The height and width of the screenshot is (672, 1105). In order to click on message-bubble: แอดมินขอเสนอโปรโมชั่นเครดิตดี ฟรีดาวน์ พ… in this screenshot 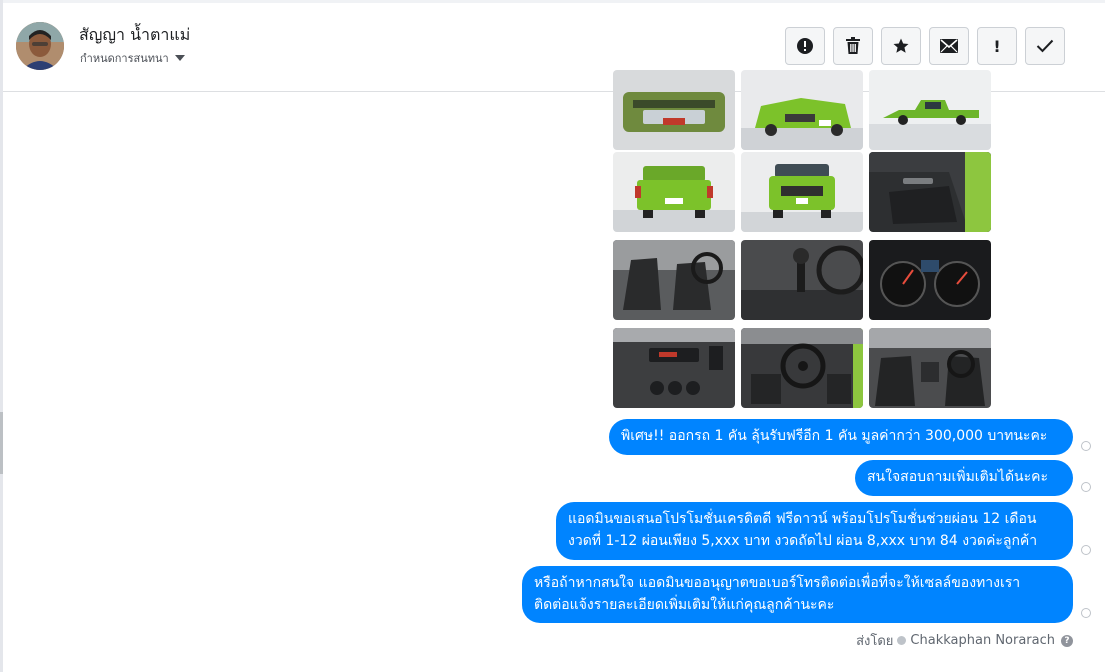, I will do `click(814, 531)`.